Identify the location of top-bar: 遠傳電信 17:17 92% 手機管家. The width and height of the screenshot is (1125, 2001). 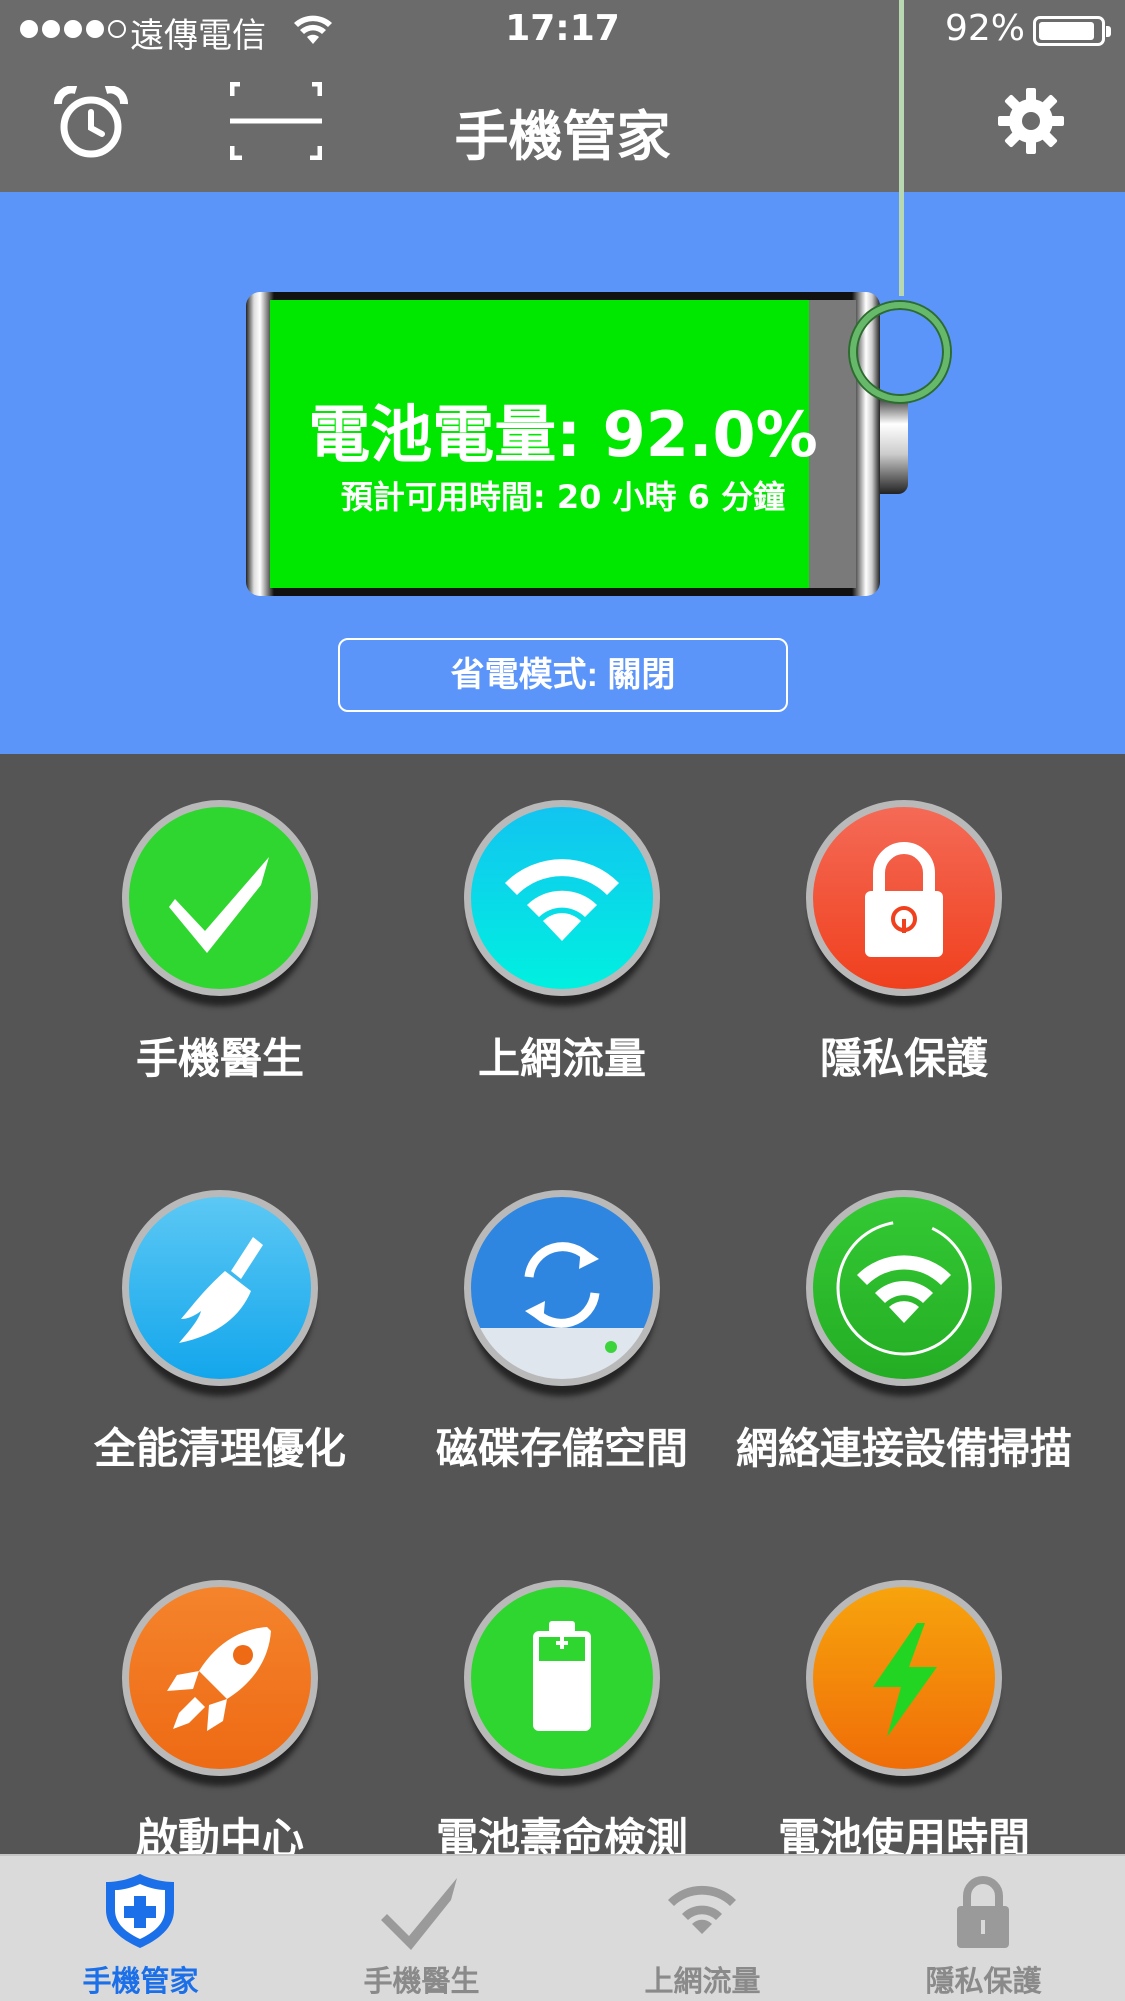
(562, 96).